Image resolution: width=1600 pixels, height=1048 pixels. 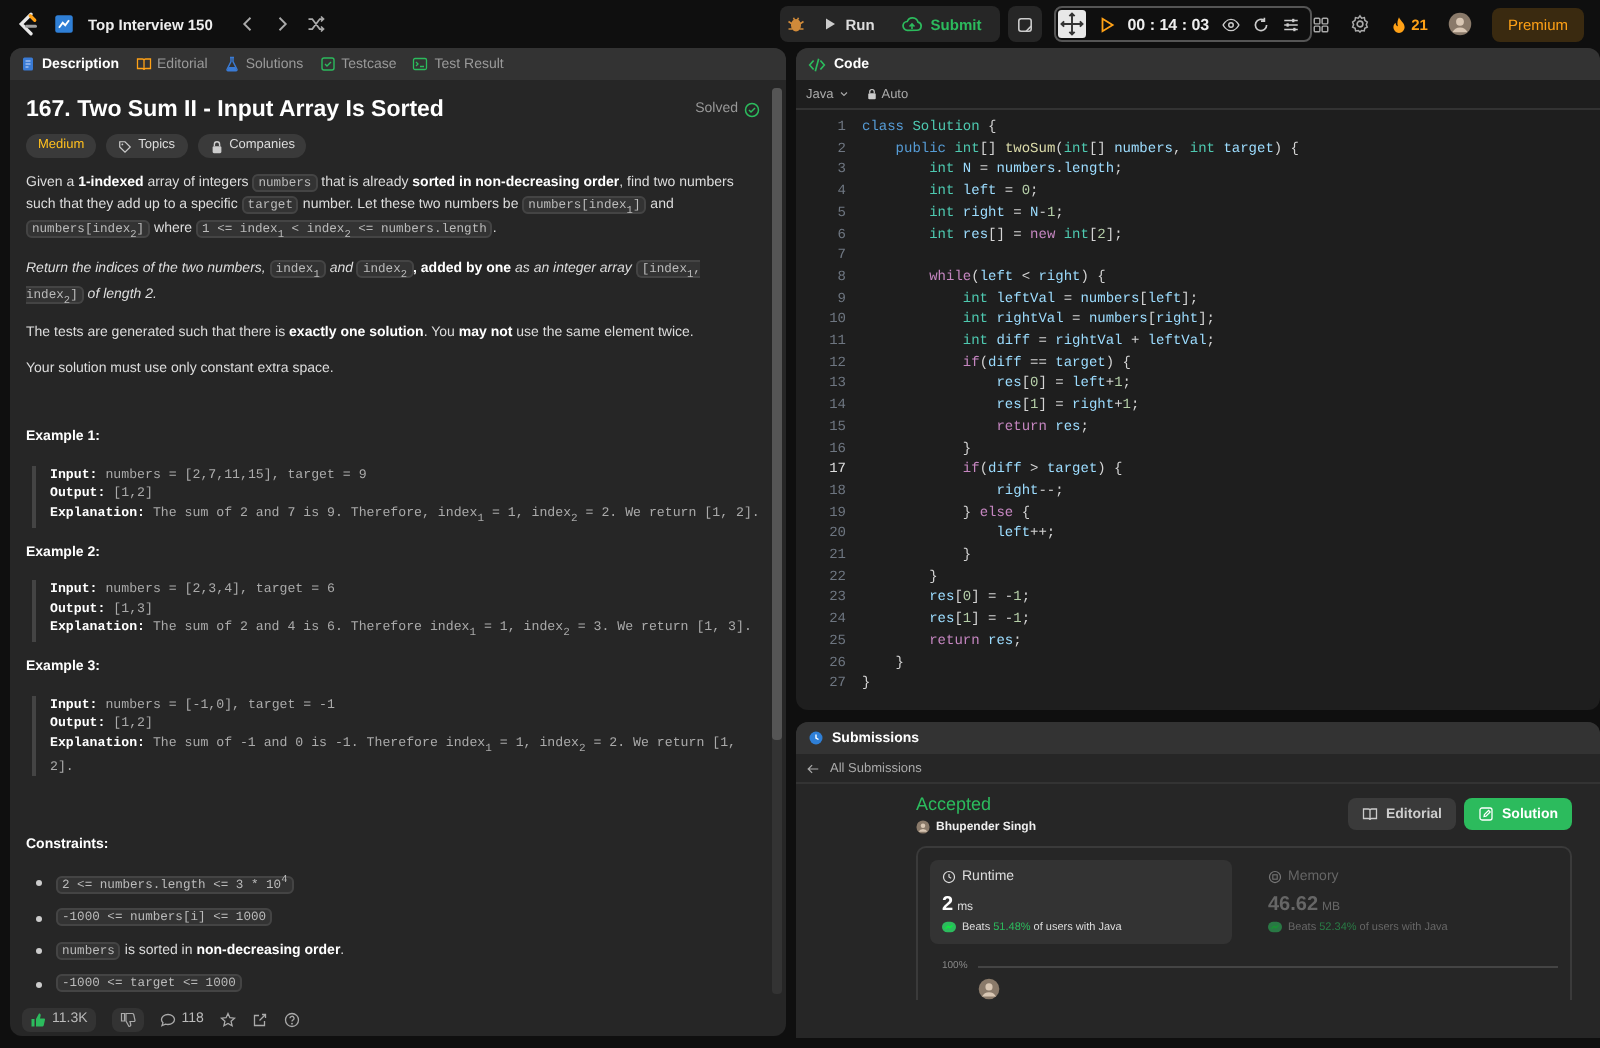 What do you see at coordinates (231, 64) in the screenshot?
I see `flask-icon` at bounding box center [231, 64].